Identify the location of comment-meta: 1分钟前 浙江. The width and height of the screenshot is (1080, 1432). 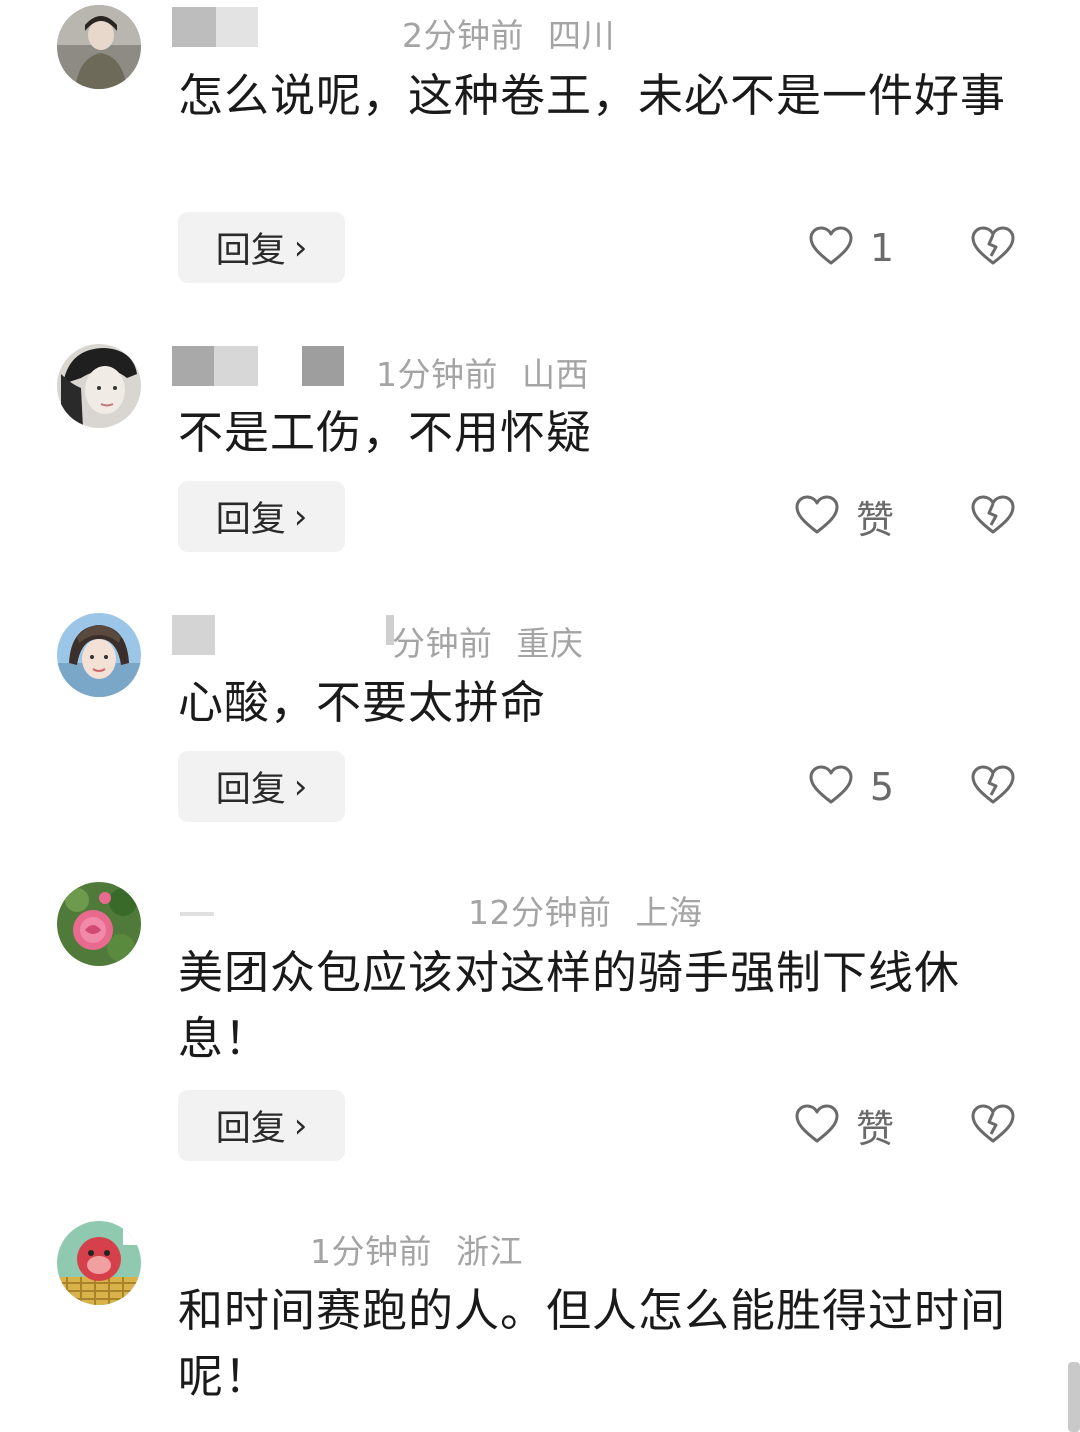
(626, 1246).